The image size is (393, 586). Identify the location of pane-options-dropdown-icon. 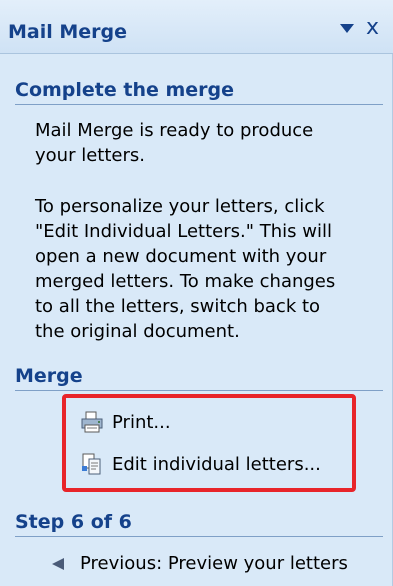
(347, 28).